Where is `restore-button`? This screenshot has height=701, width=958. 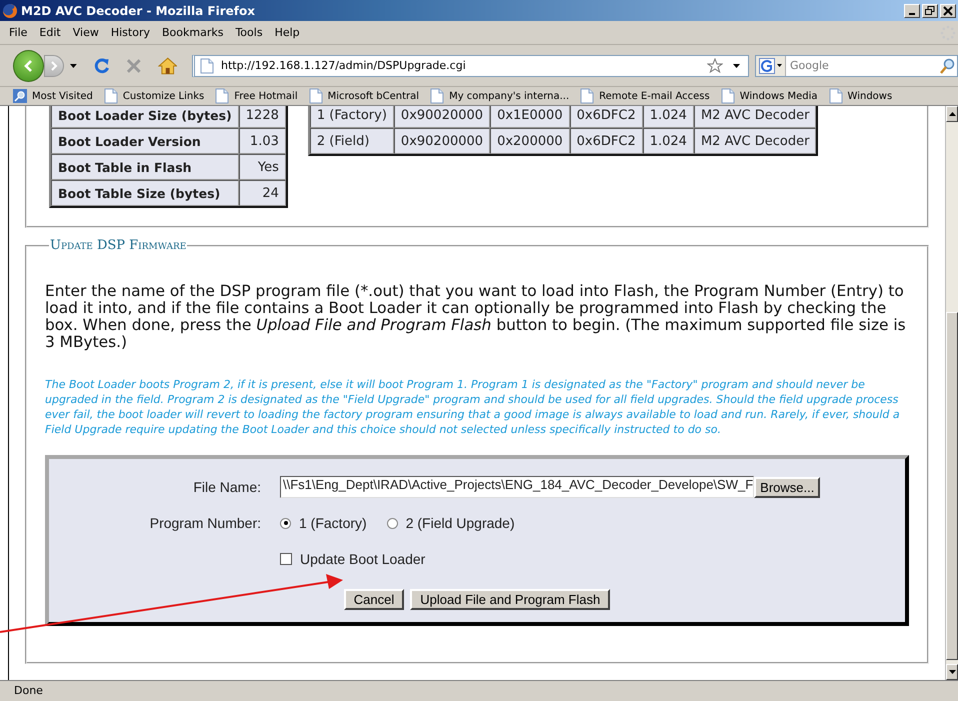
restore-button is located at coordinates (930, 11).